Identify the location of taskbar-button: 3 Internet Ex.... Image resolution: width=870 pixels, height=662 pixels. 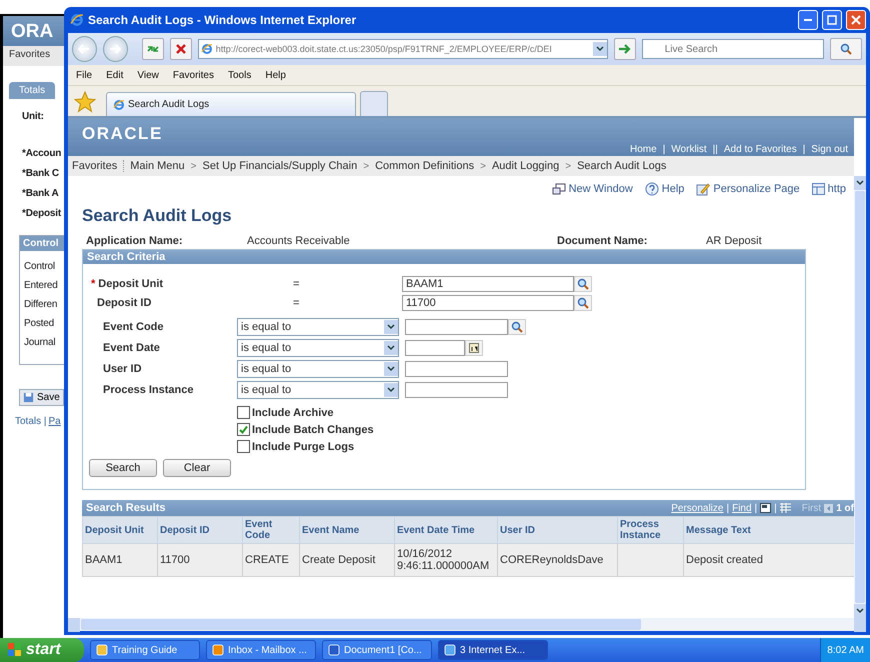
(493, 650).